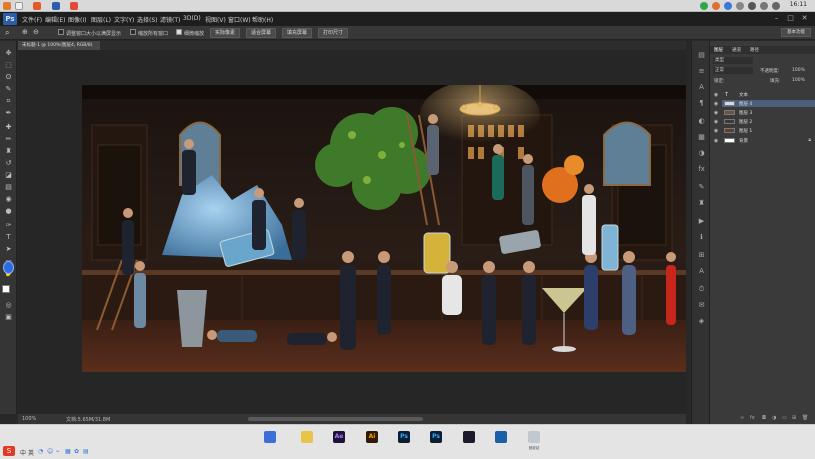  Describe the element at coordinates (768, 112) in the screenshot. I see `layer-row-3: 图层 3` at that location.